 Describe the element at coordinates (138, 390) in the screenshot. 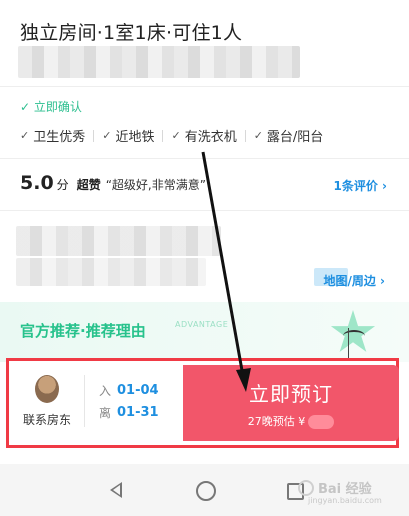

I see `checkin-date: 01-04` at that location.